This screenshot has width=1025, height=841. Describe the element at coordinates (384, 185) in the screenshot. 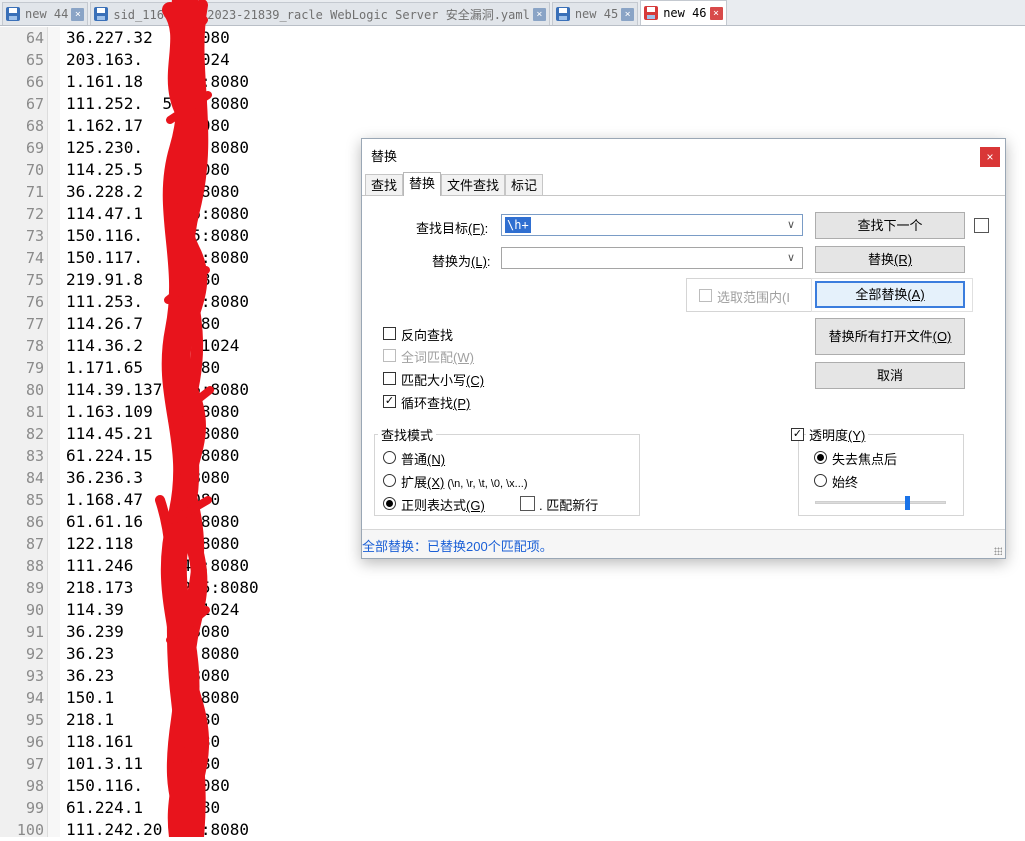

I see `tab-find: 查找` at that location.